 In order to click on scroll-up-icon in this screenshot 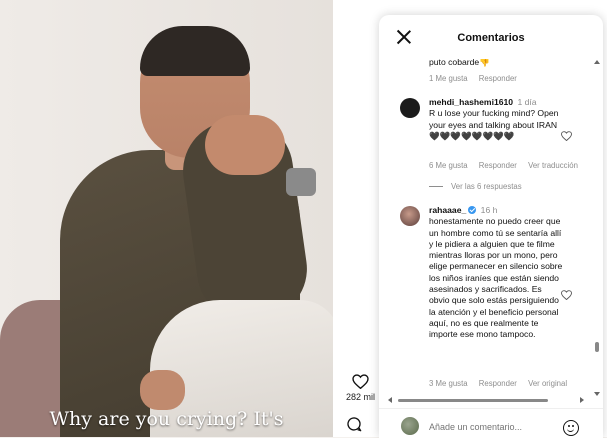, I will do `click(597, 62)`.